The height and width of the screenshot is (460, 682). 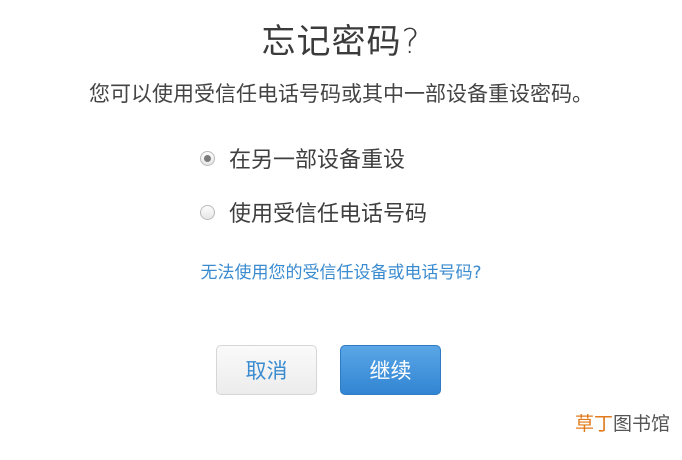 I want to click on page-title: 忘记密码?, so click(x=341, y=42).